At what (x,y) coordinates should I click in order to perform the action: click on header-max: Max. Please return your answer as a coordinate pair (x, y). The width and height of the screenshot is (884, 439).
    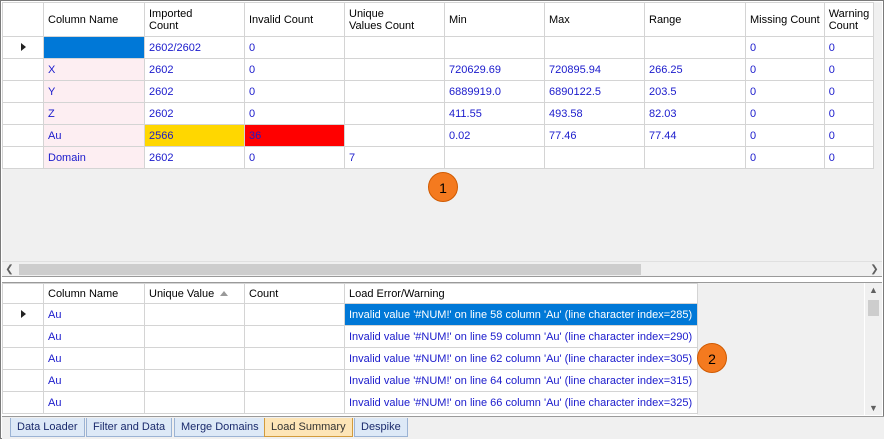
    Looking at the image, I should click on (594, 19).